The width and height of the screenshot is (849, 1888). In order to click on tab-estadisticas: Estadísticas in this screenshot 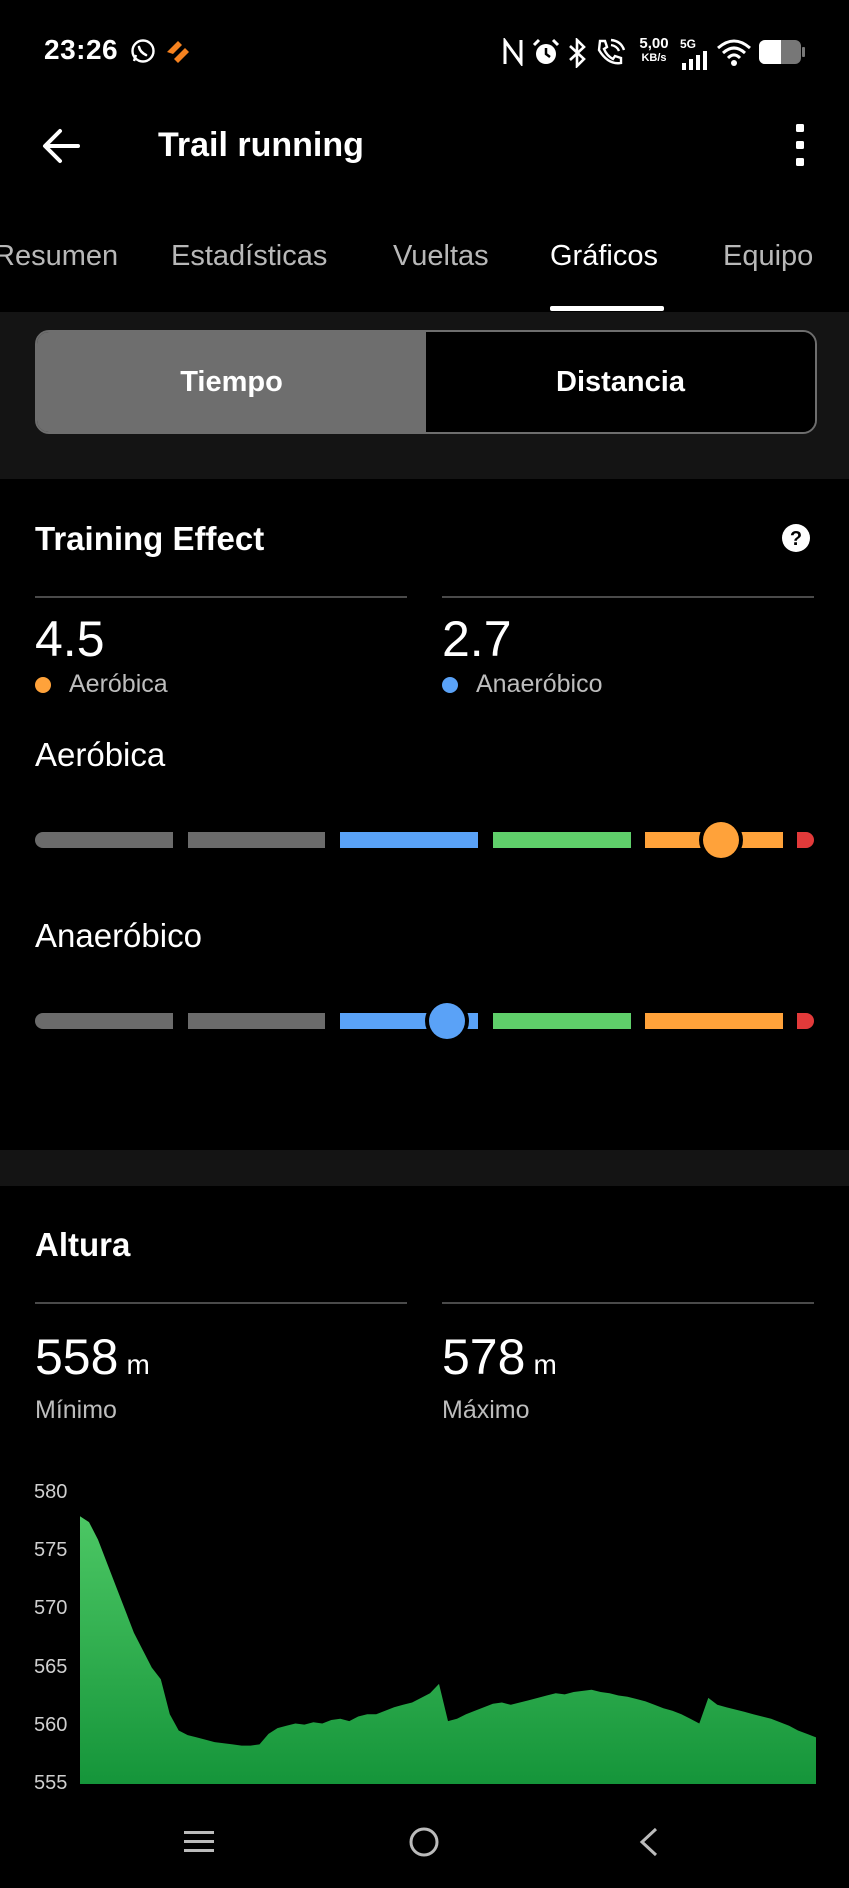, I will do `click(249, 256)`.